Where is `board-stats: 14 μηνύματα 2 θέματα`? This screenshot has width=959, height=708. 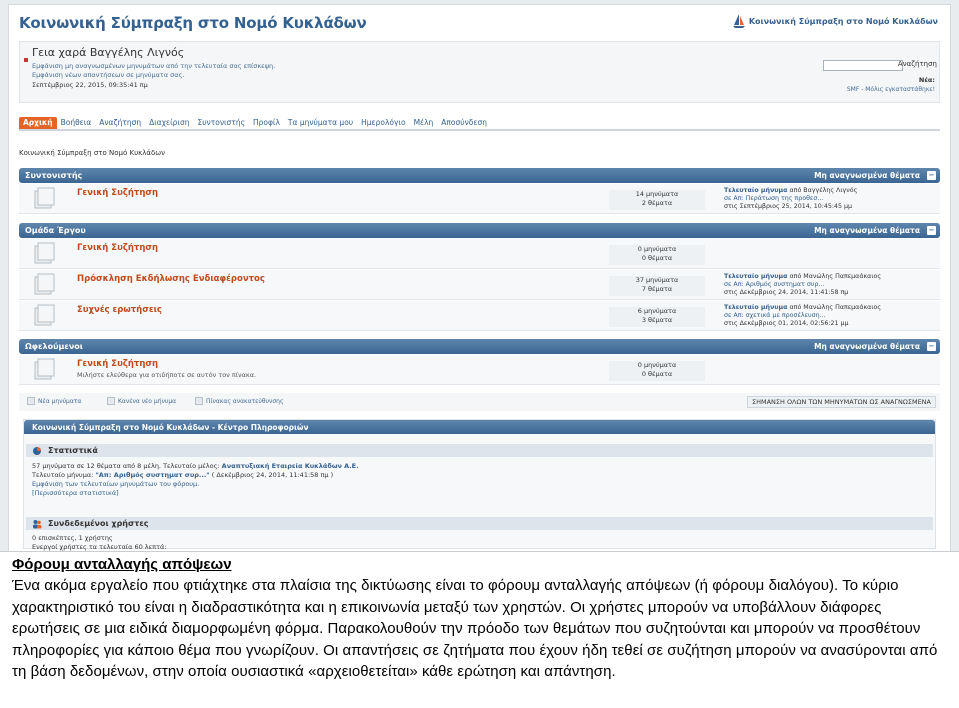 board-stats: 14 μηνύματα 2 θέματα is located at coordinates (657, 200).